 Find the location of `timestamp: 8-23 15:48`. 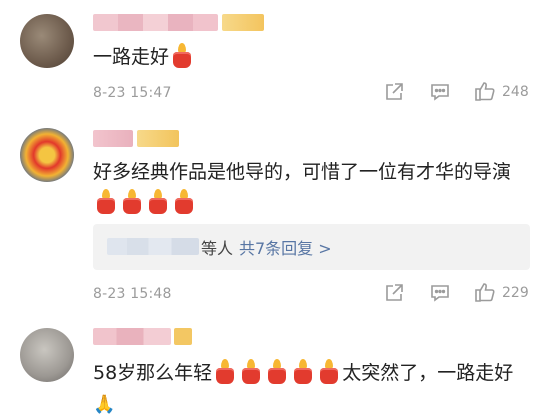

timestamp: 8-23 15:48 is located at coordinates (132, 294).